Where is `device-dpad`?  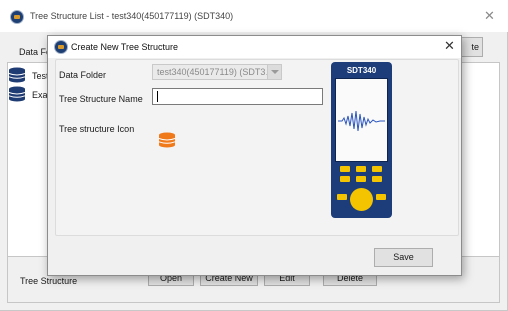 device-dpad is located at coordinates (361, 199).